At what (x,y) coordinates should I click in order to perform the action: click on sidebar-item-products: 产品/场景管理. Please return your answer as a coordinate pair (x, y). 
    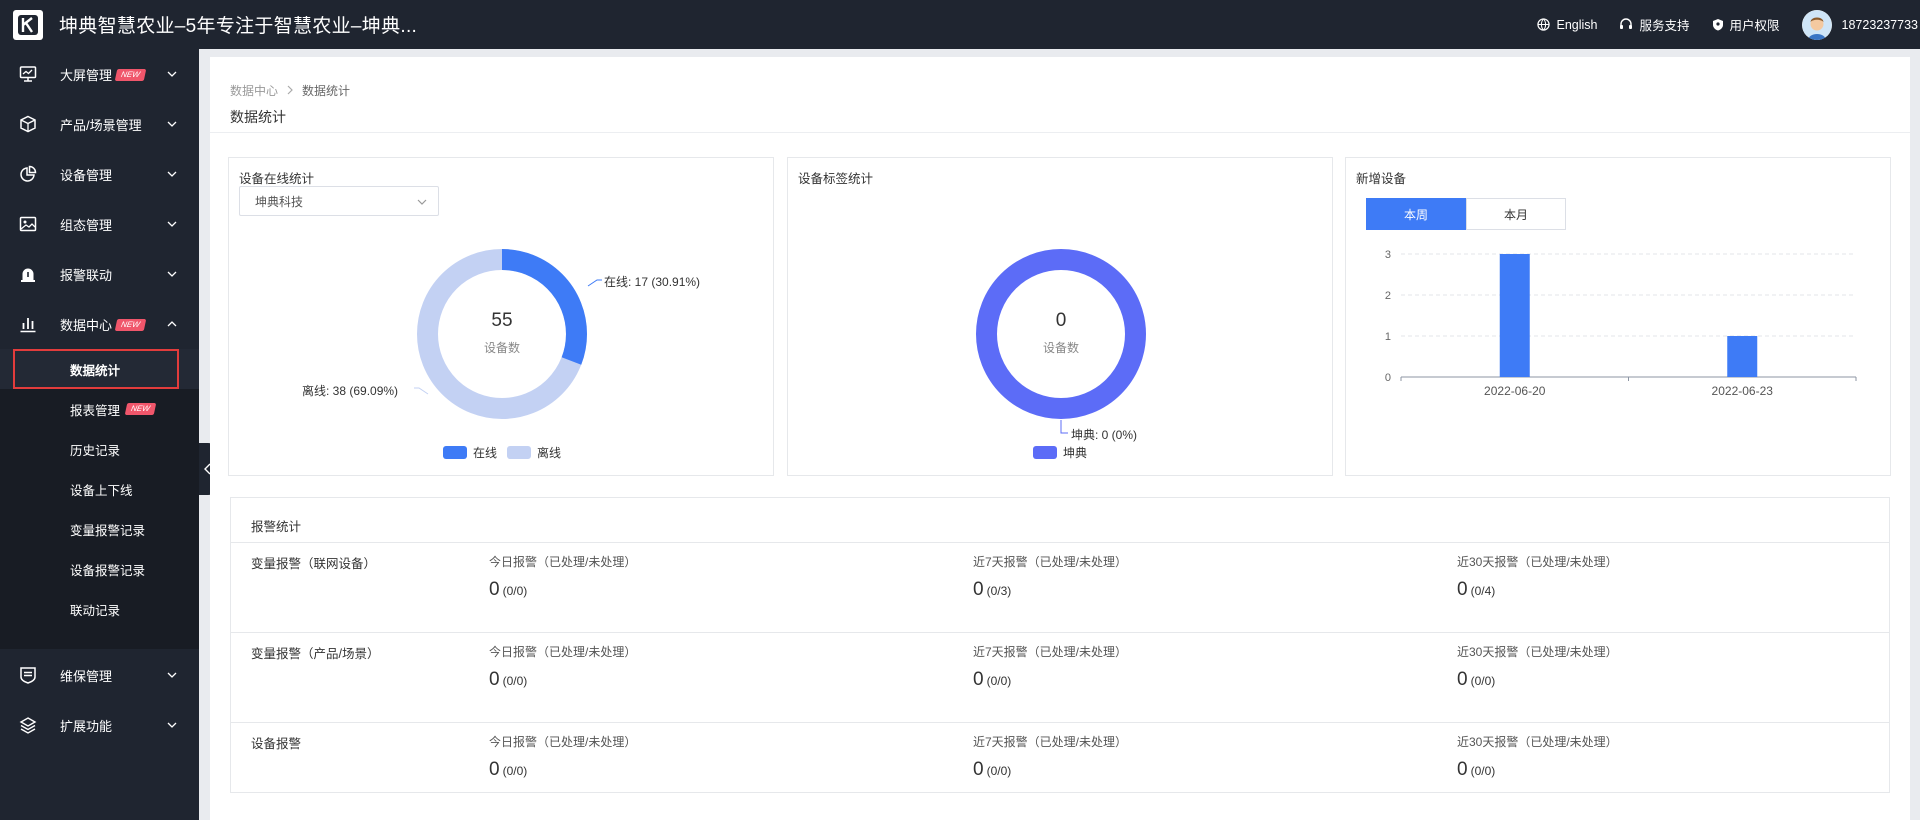
    Looking at the image, I should click on (99, 124).